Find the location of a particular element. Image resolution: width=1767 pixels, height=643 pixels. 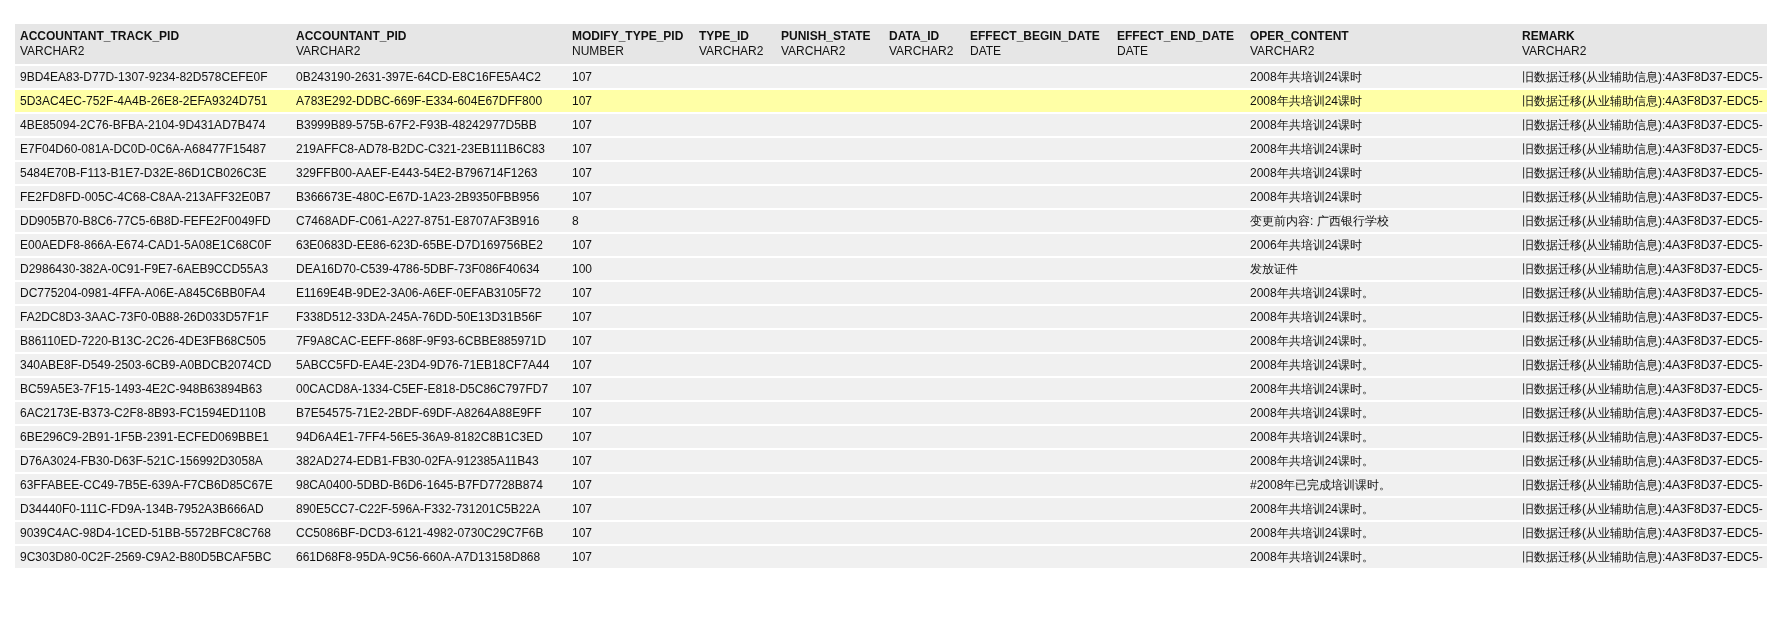

column-name: OPER_CONTENT is located at coordinates (1300, 36).